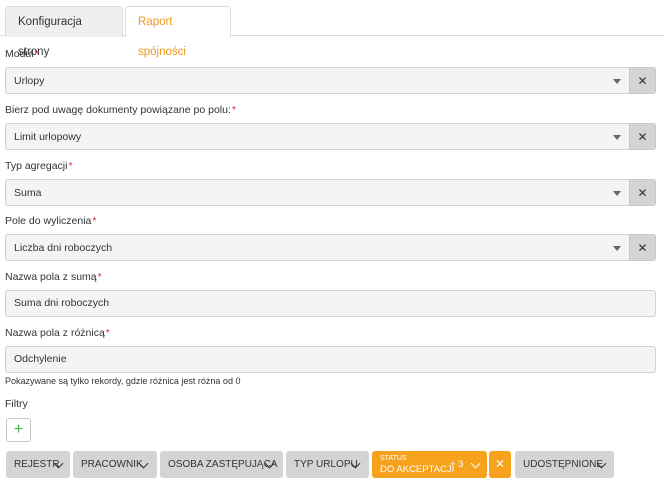 Image resolution: width=664 pixels, height=487 pixels. What do you see at coordinates (330, 192) in the screenshot?
I see `agregacja-select: Suma ✕` at bounding box center [330, 192].